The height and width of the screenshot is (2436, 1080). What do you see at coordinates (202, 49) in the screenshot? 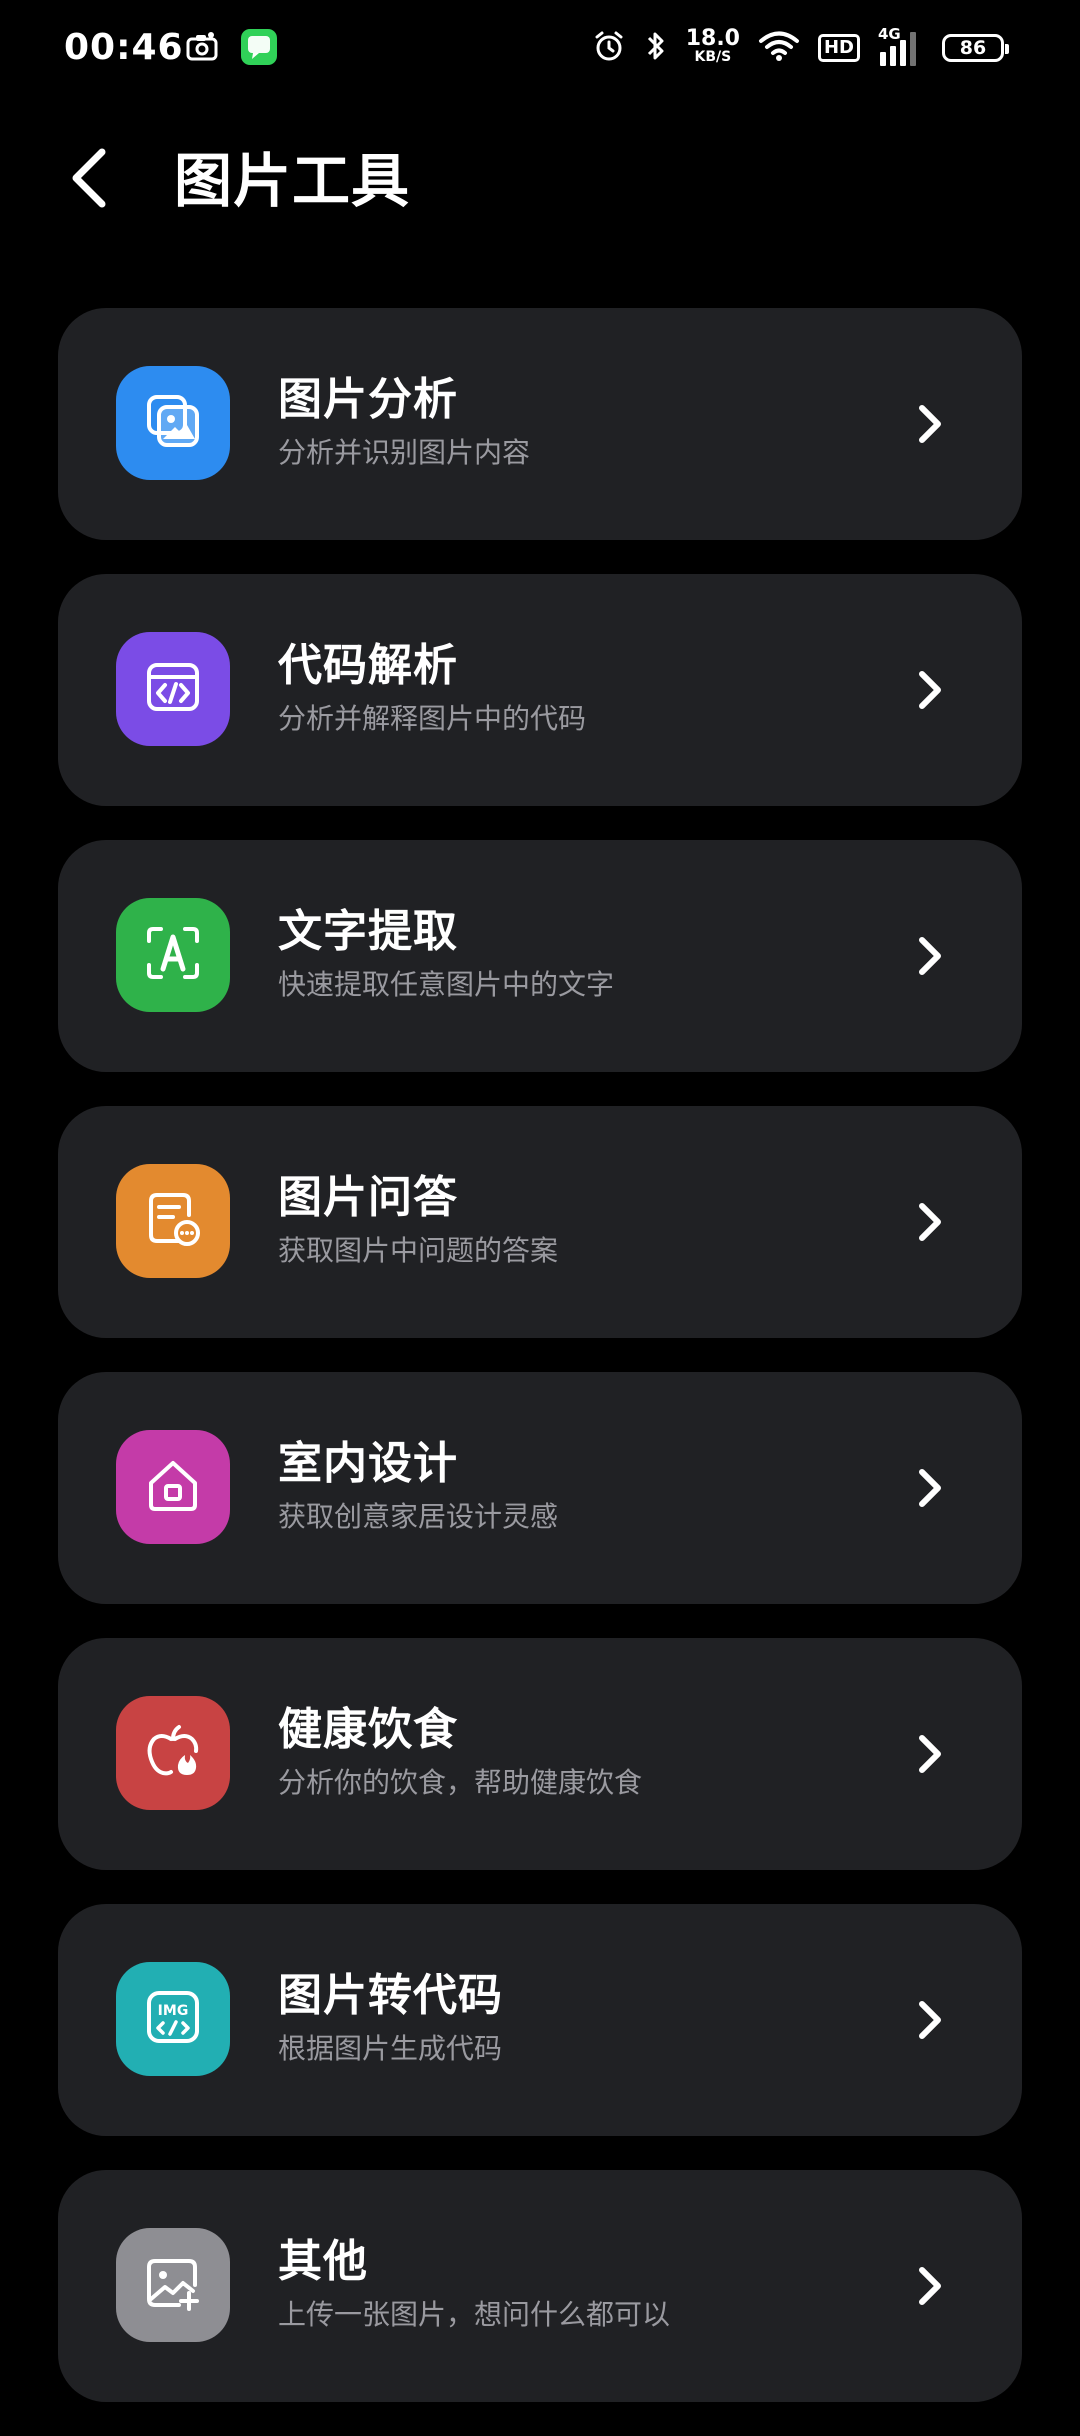
I see `camera-icon` at bounding box center [202, 49].